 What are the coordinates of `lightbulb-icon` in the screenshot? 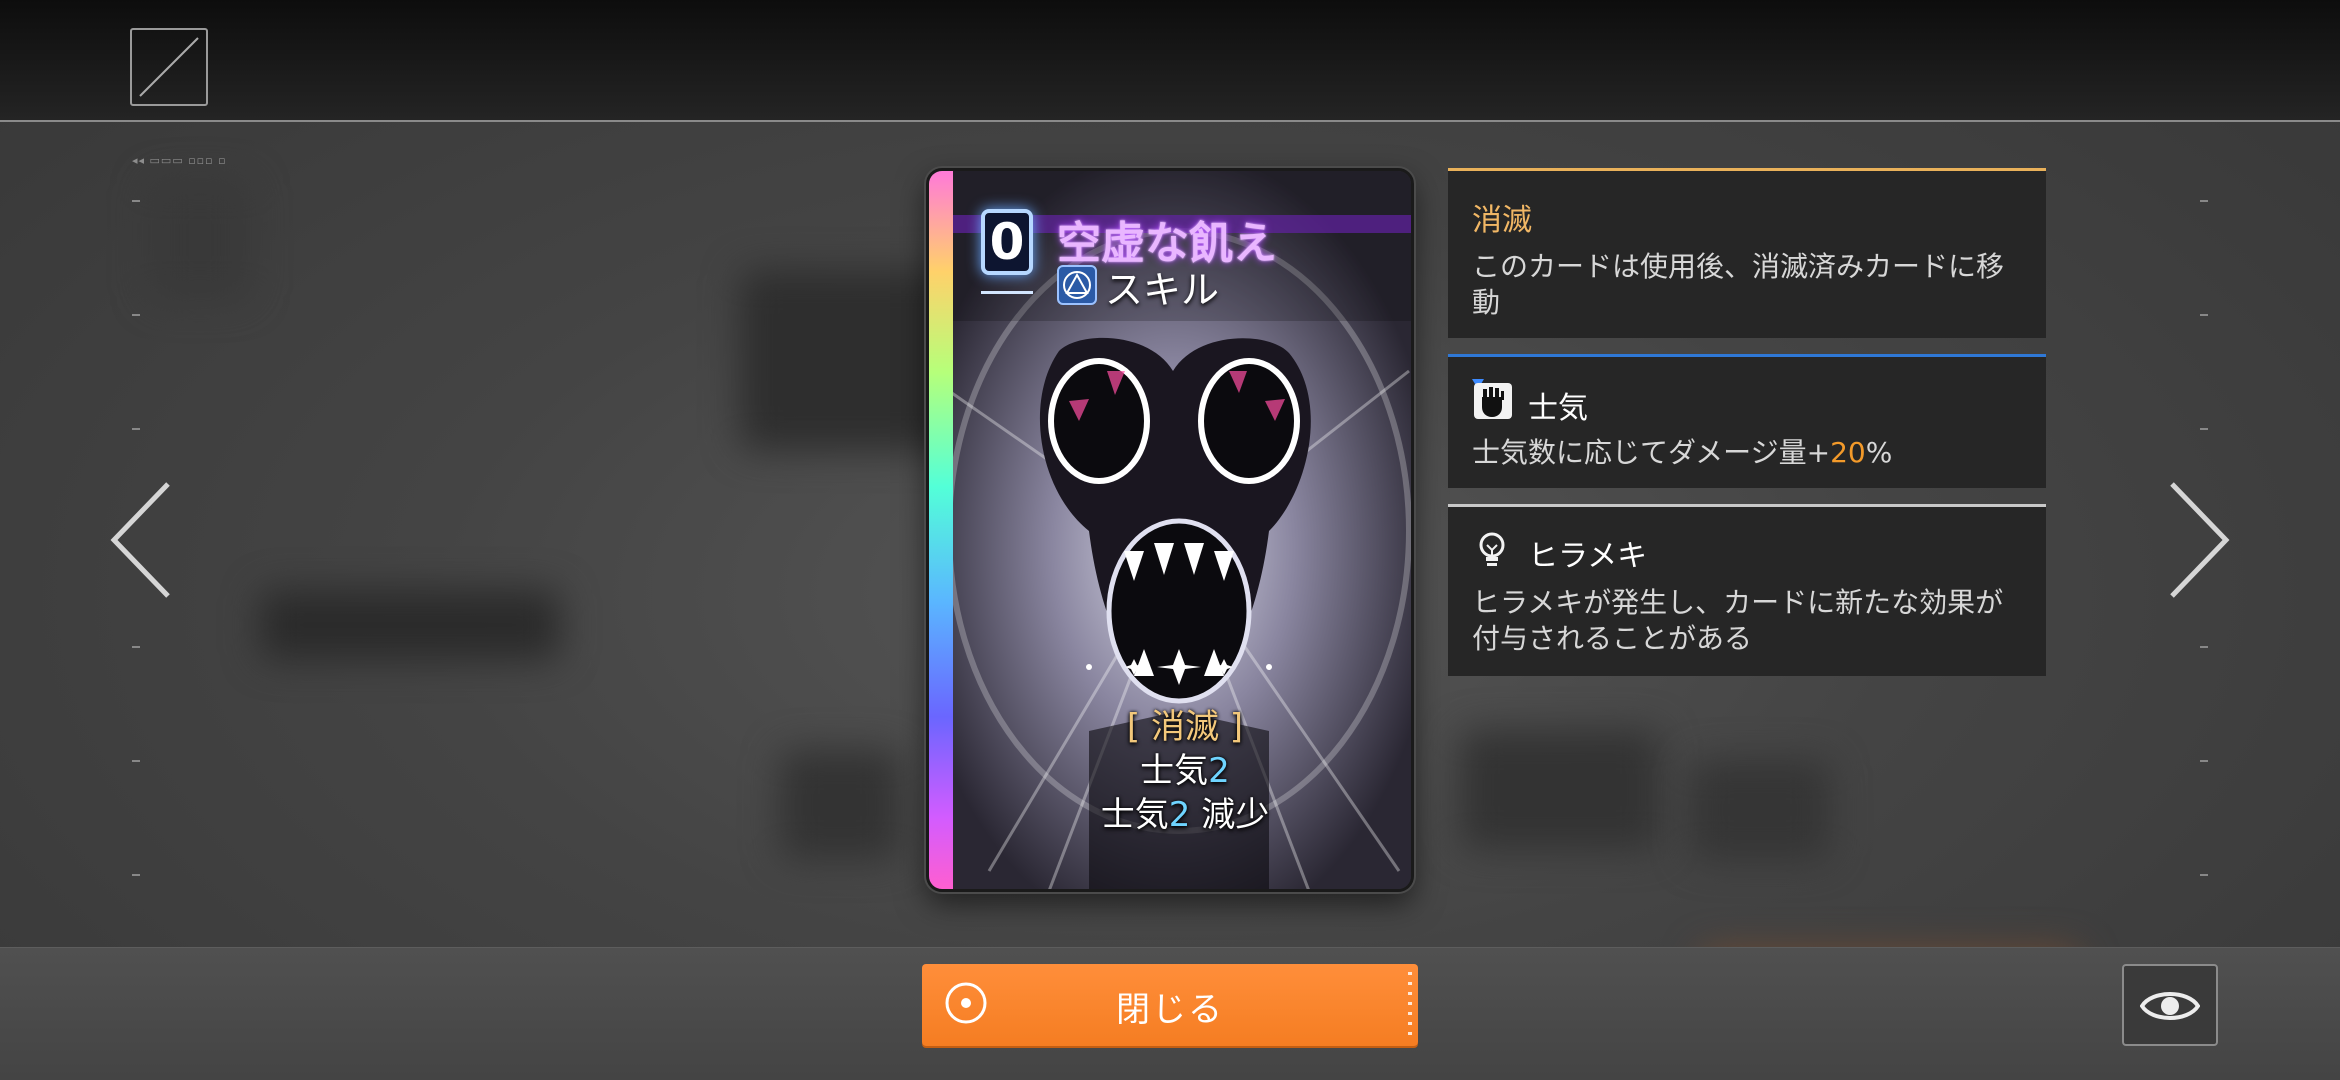 It's located at (1492, 549).